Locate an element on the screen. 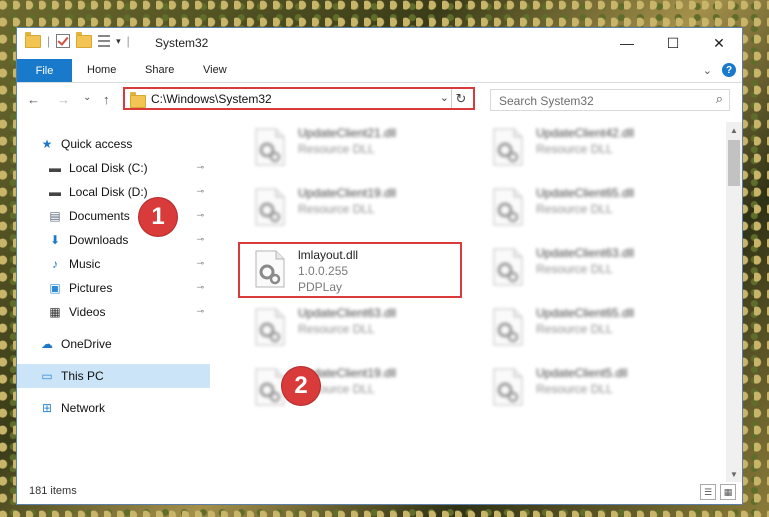  help-icon: ? is located at coordinates (729, 70).